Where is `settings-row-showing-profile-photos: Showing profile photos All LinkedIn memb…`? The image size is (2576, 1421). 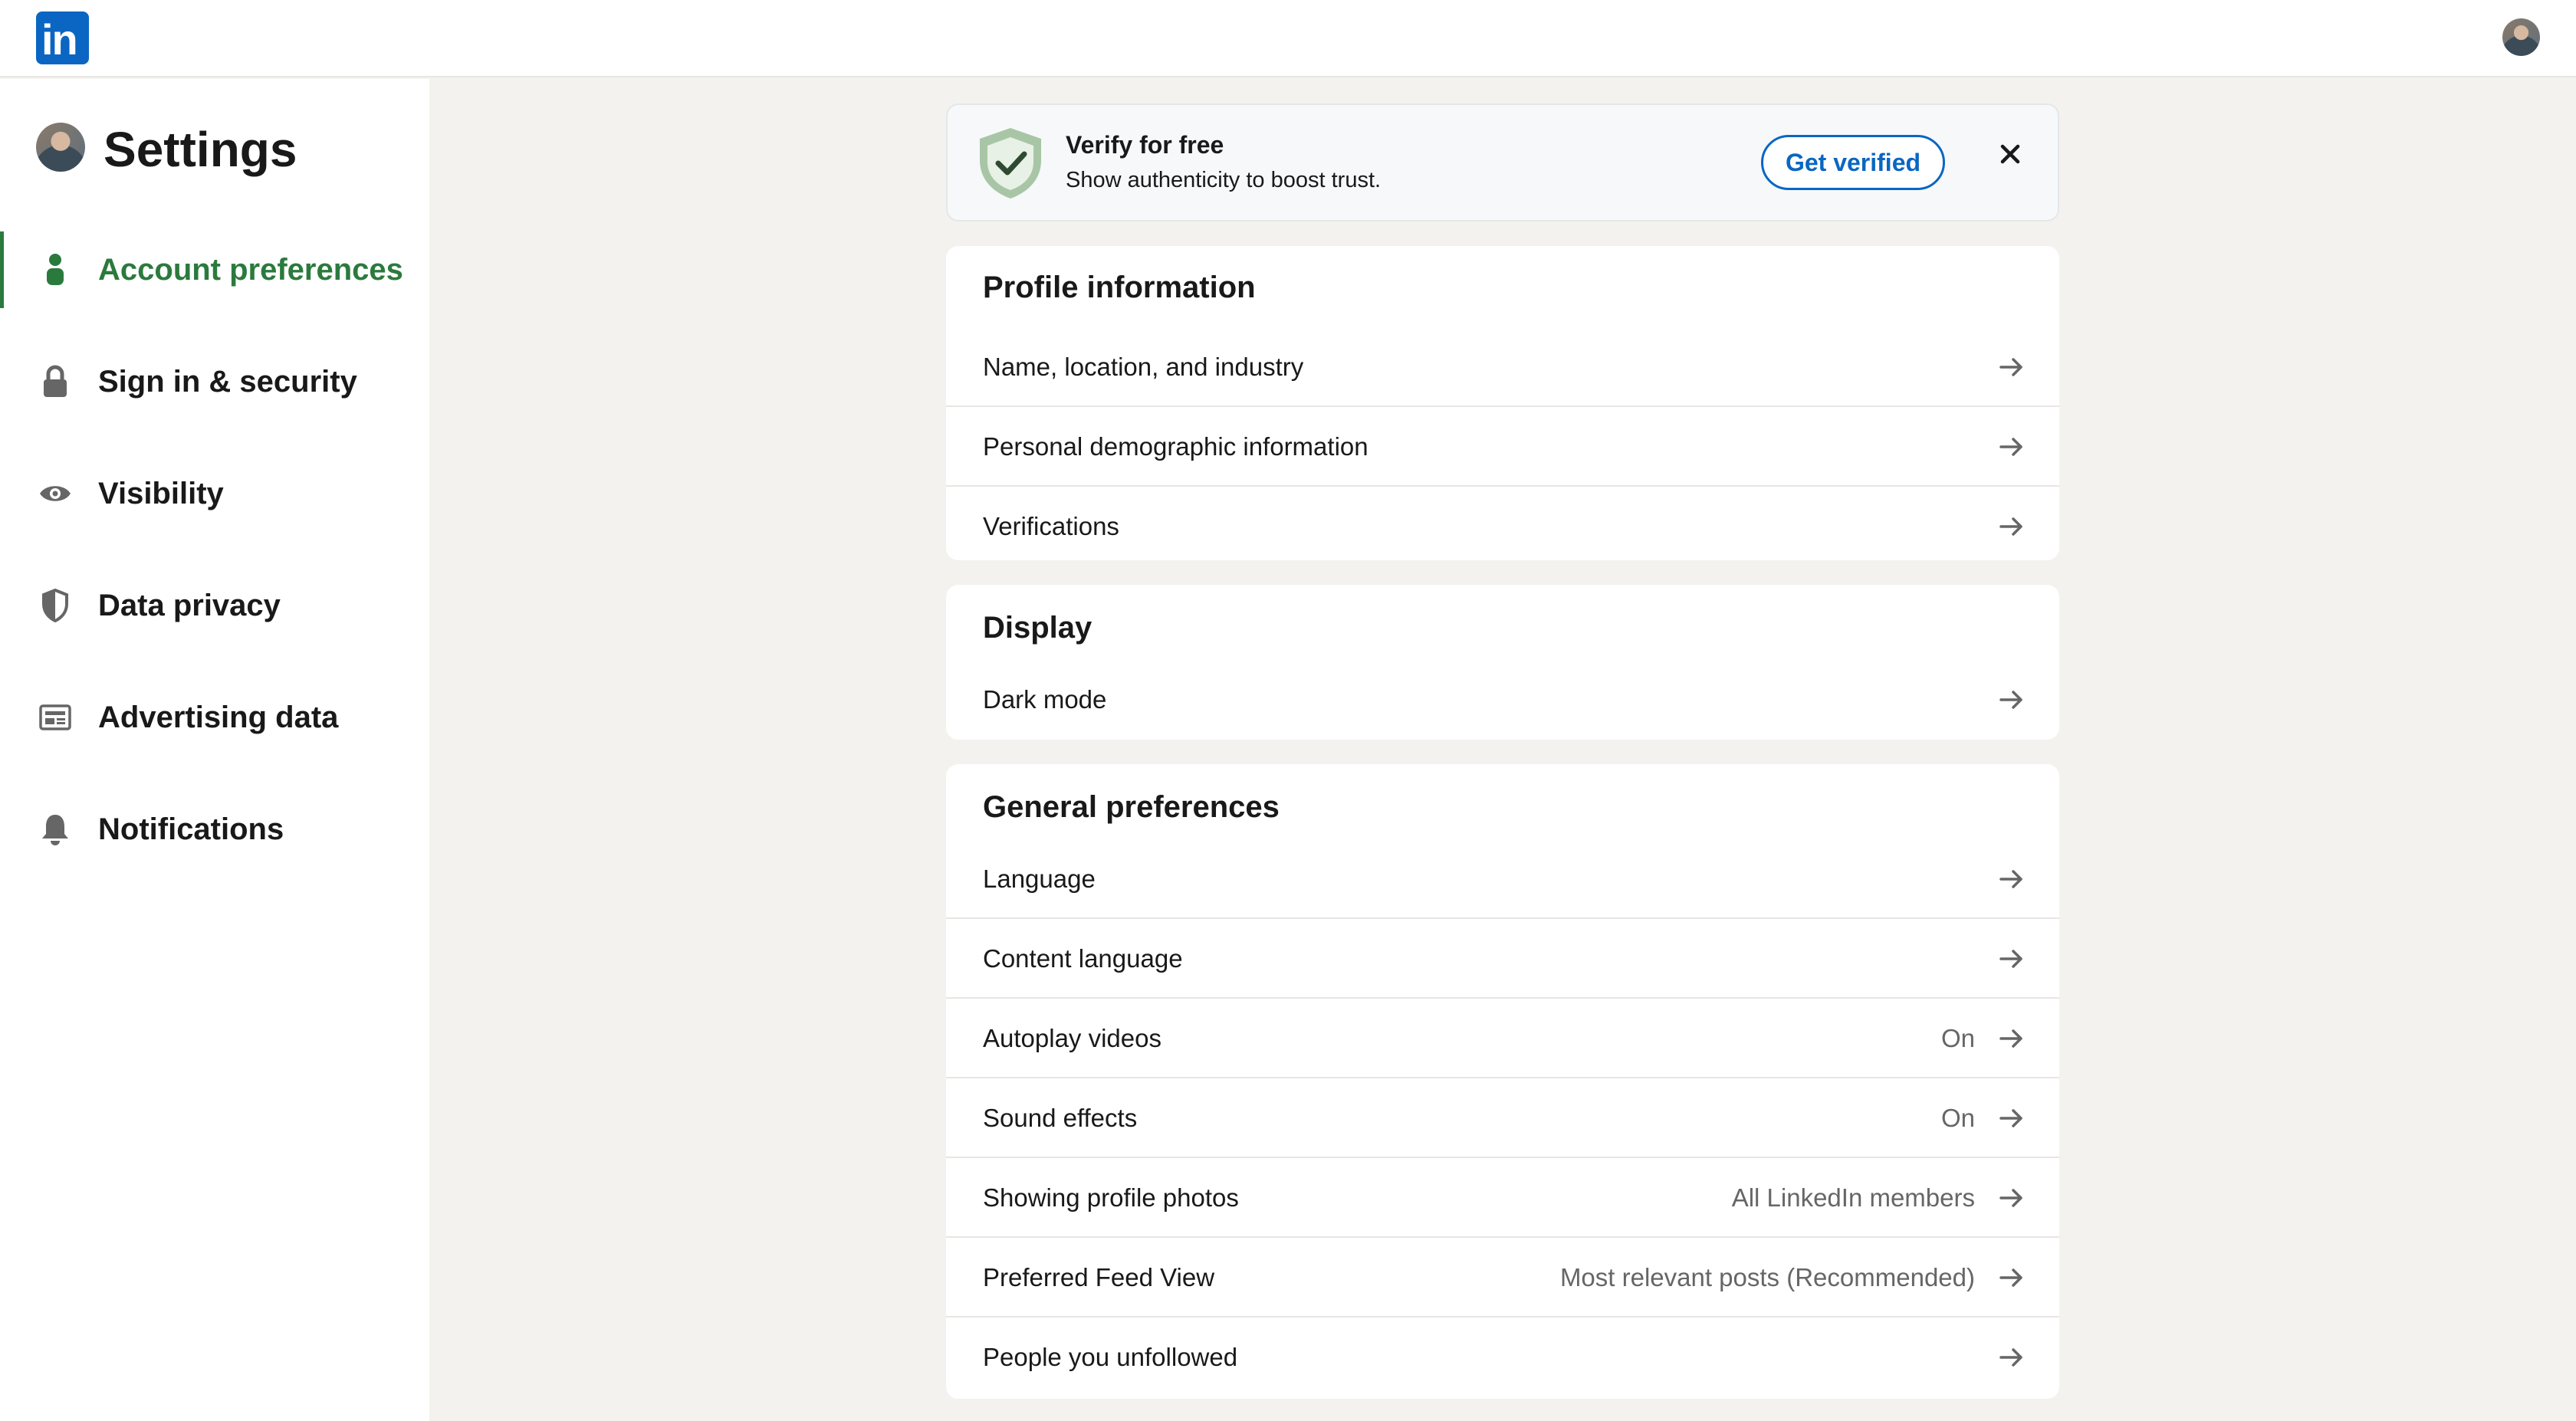
settings-row-showing-profile-photos: Showing profile photos All LinkedIn memb… is located at coordinates (1503, 1198).